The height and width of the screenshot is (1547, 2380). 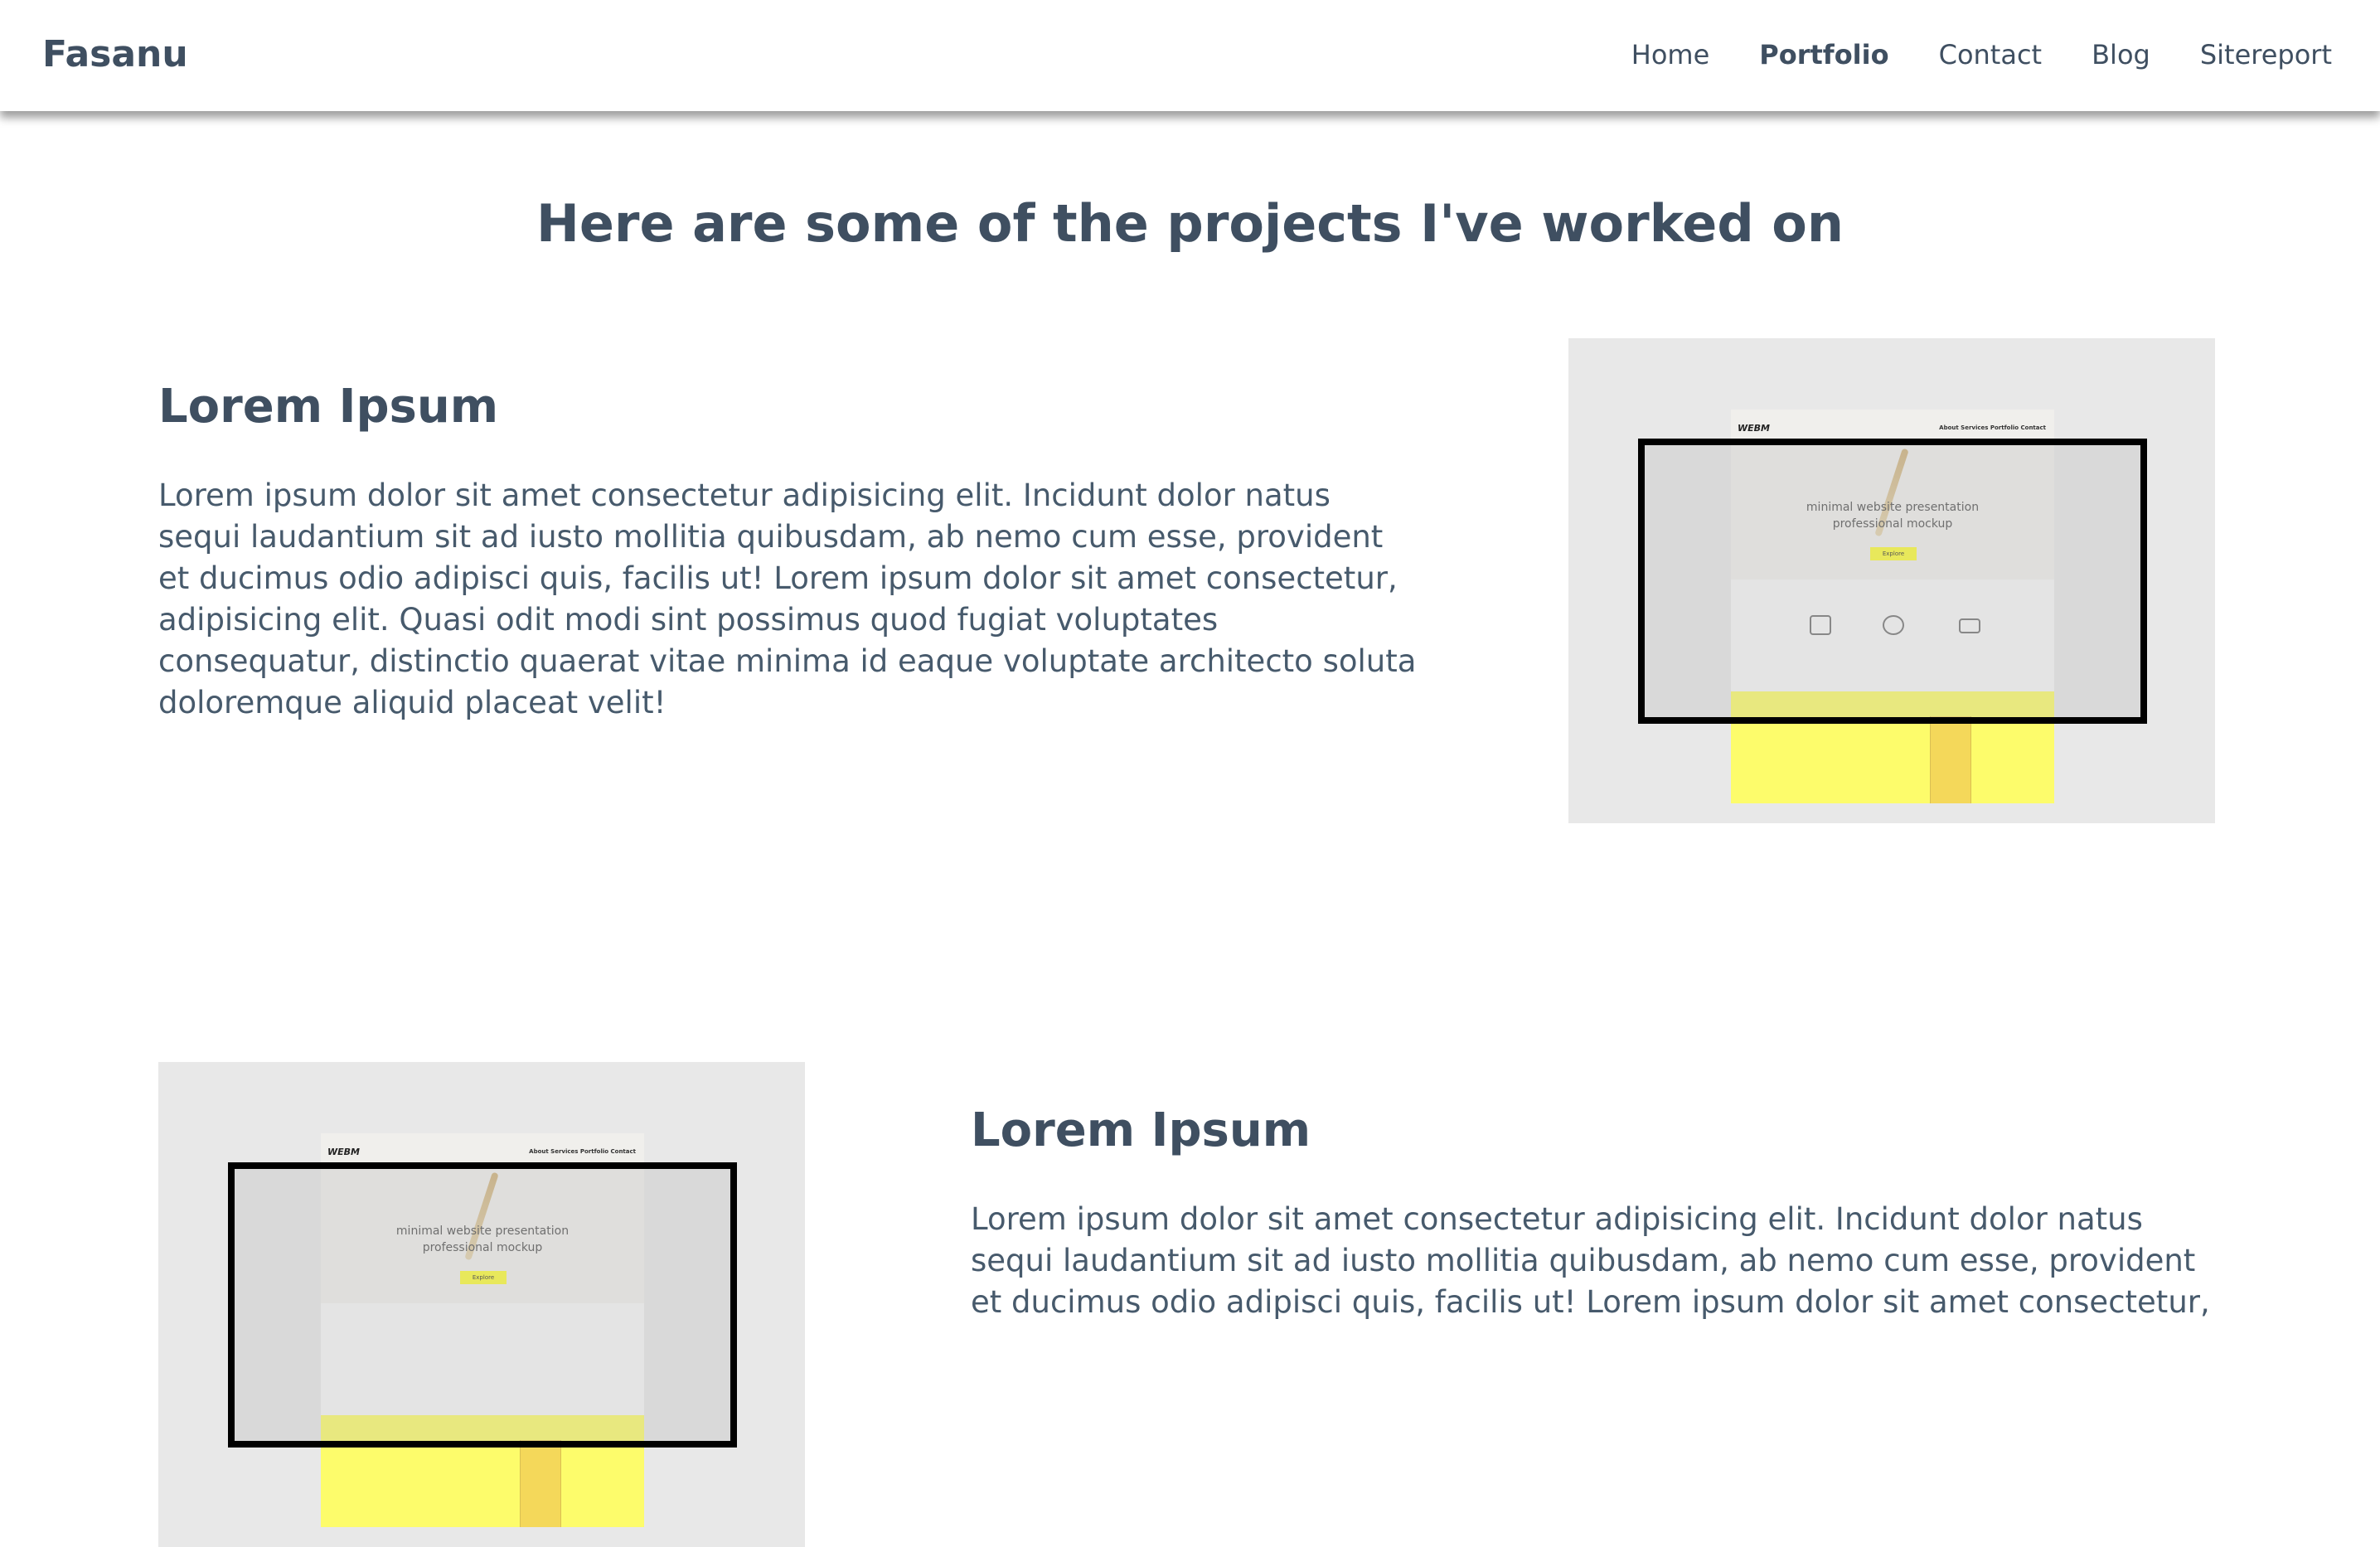 I want to click on nav-blog: Blog, so click(x=2121, y=54).